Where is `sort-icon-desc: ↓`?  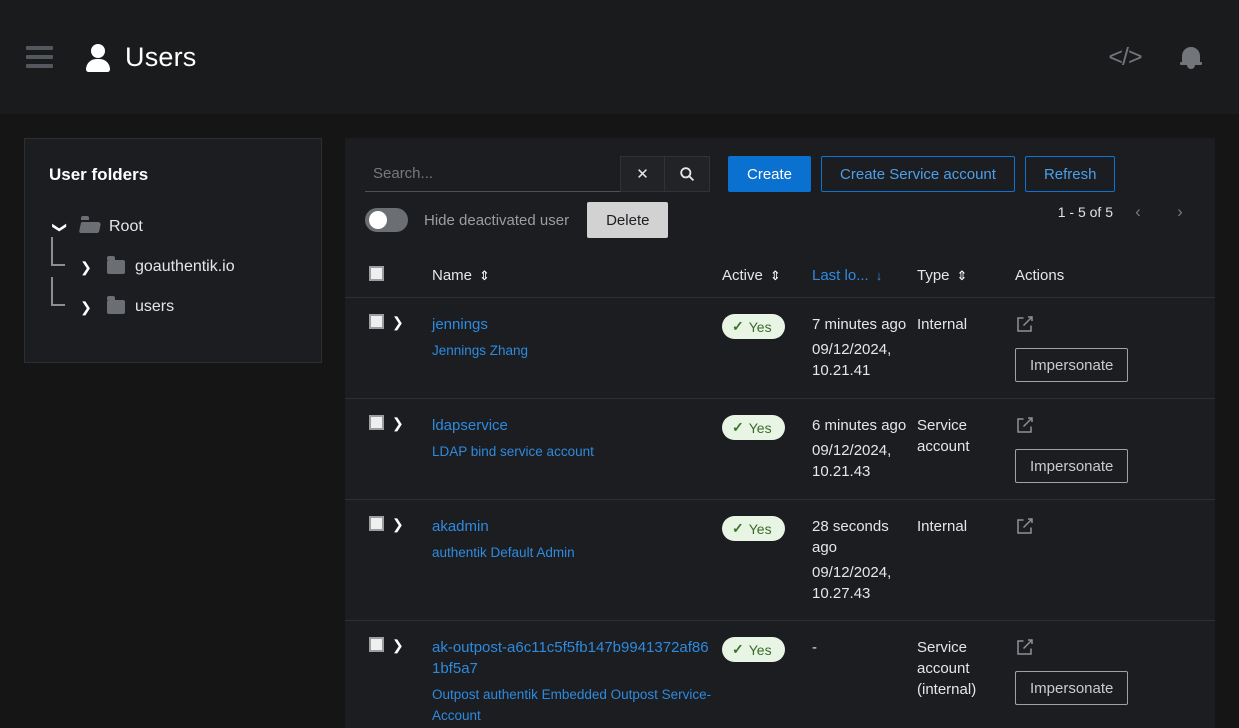 sort-icon-desc: ↓ is located at coordinates (879, 275).